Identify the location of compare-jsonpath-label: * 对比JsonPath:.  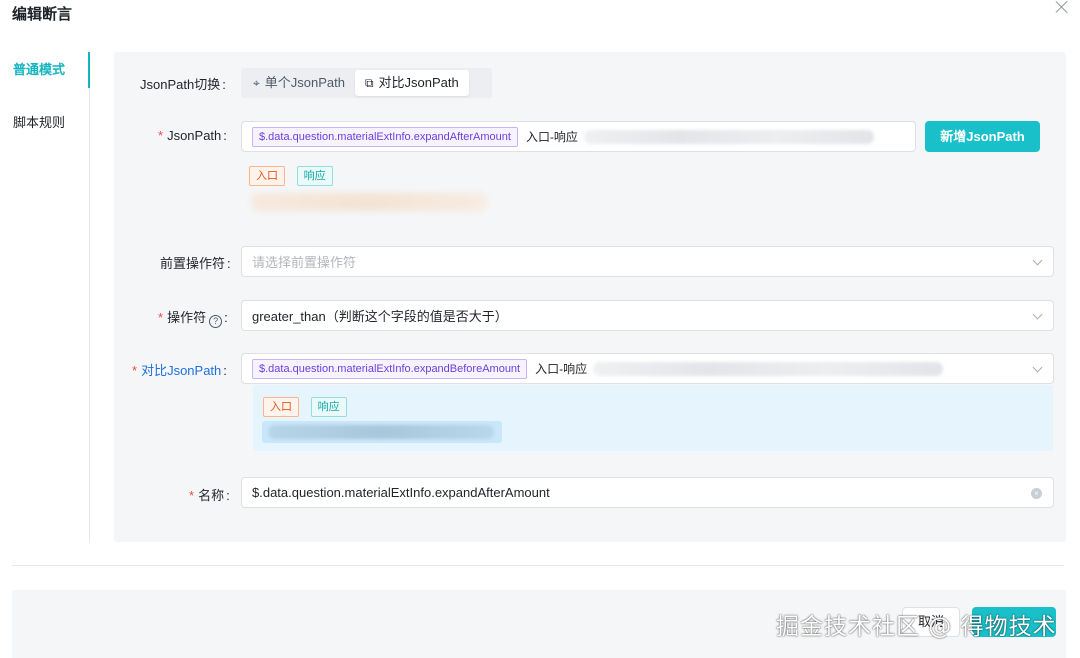
(179, 370).